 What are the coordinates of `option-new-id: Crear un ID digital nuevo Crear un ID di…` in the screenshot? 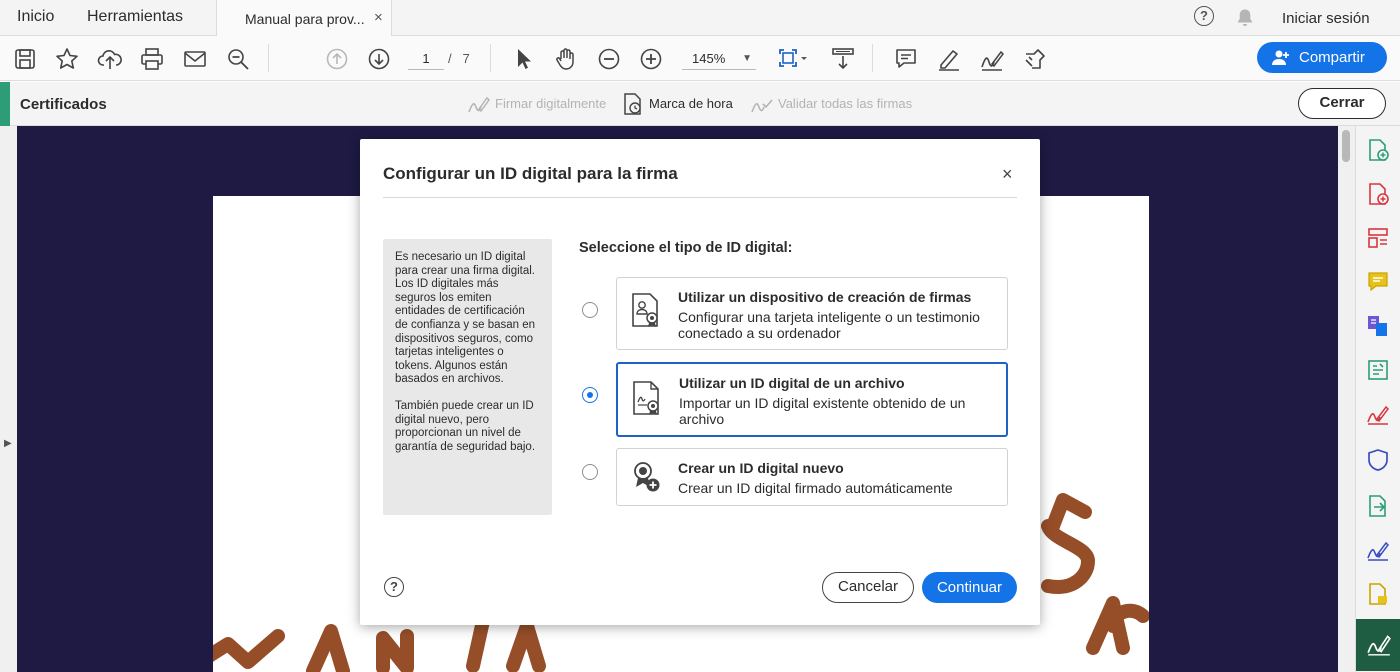 It's located at (812, 477).